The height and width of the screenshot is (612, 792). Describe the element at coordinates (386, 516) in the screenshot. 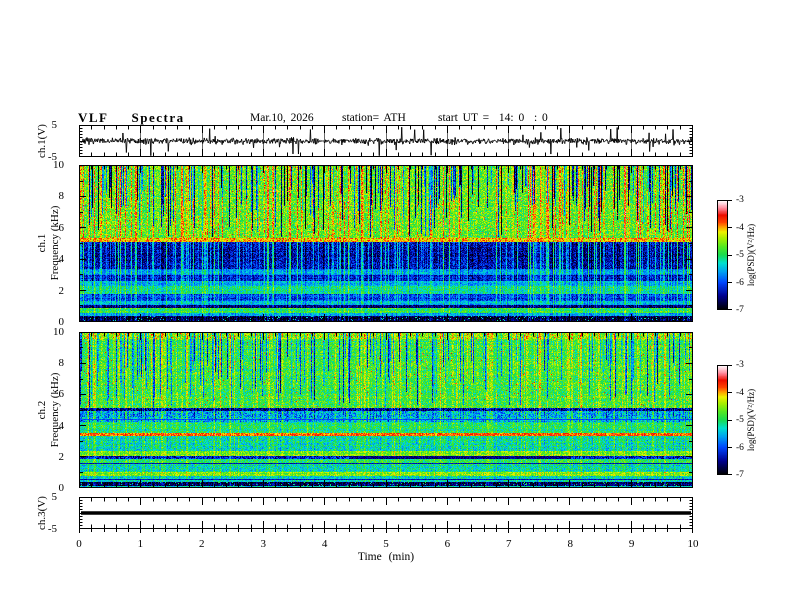

I see `ch3-waveform-panel` at that location.